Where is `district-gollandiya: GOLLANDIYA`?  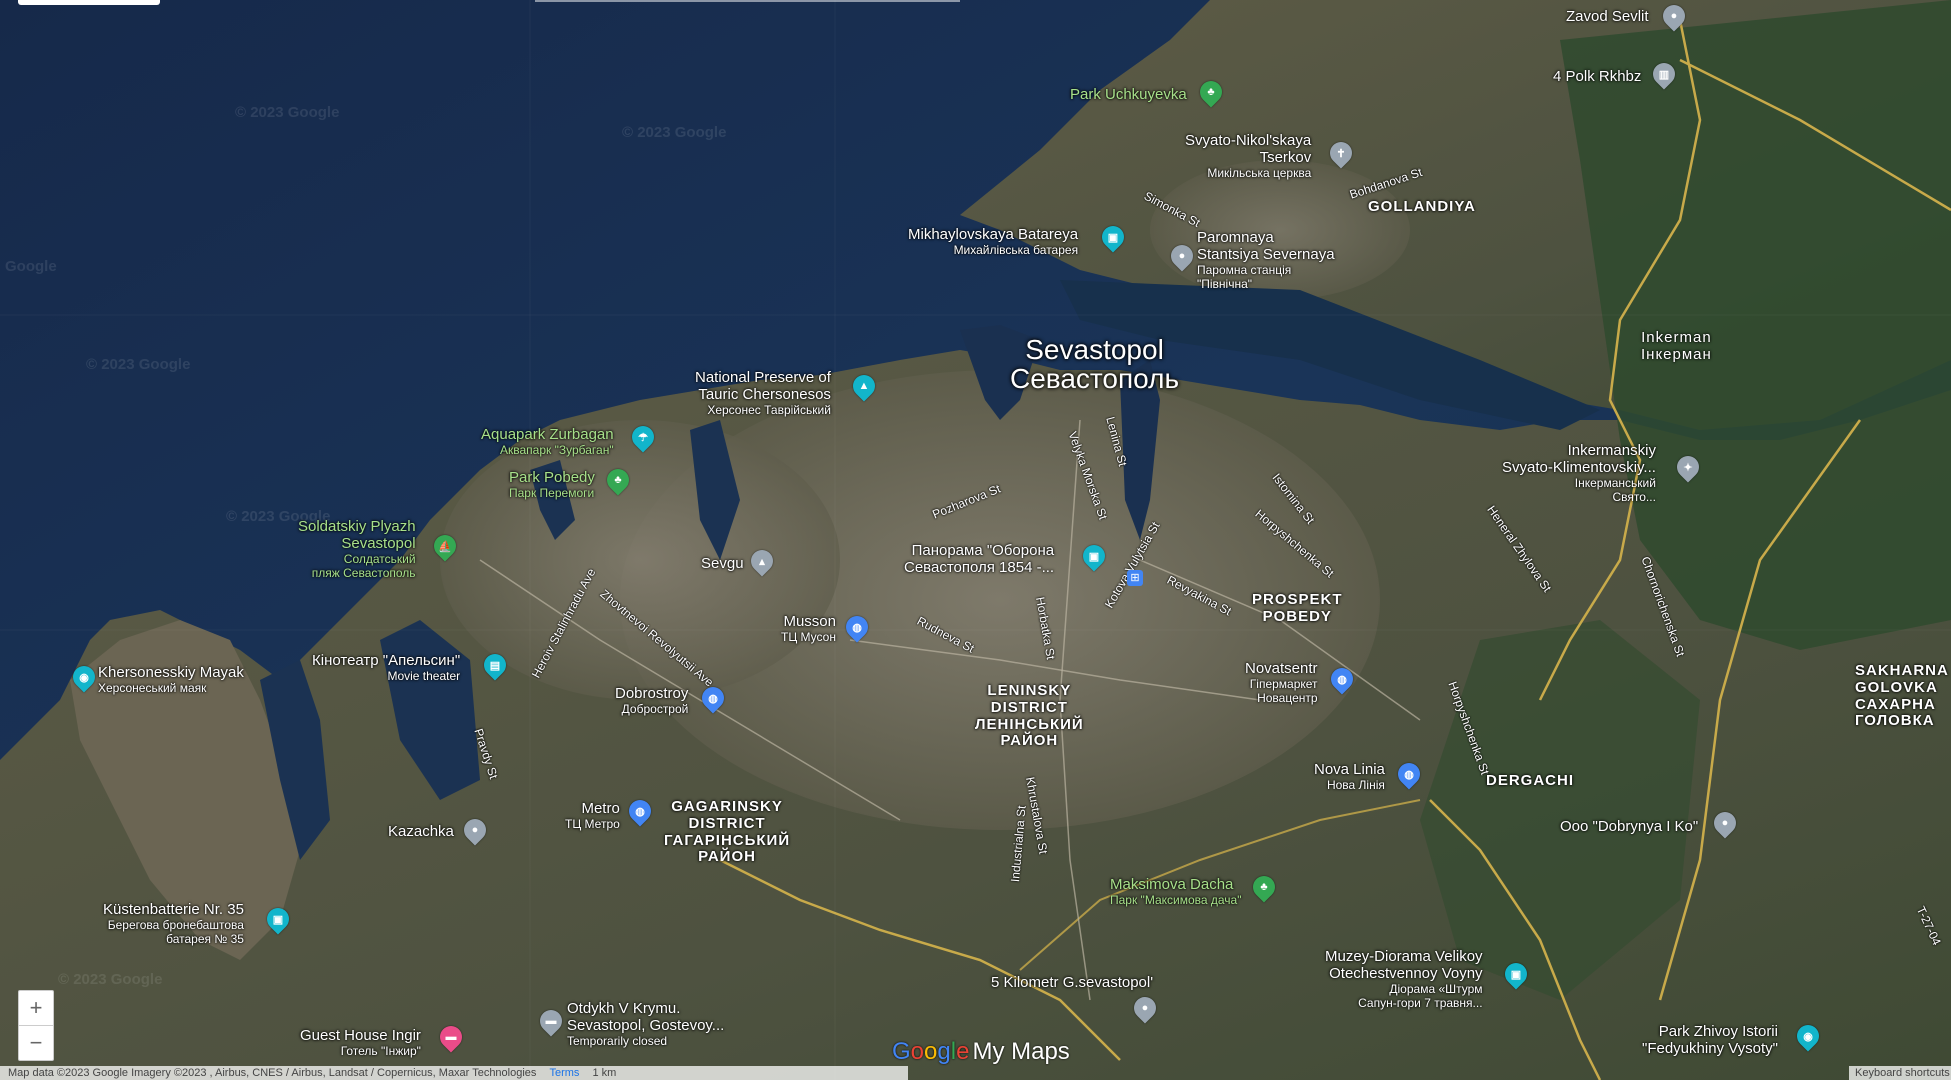 district-gollandiya: GOLLANDIYA is located at coordinates (1422, 207).